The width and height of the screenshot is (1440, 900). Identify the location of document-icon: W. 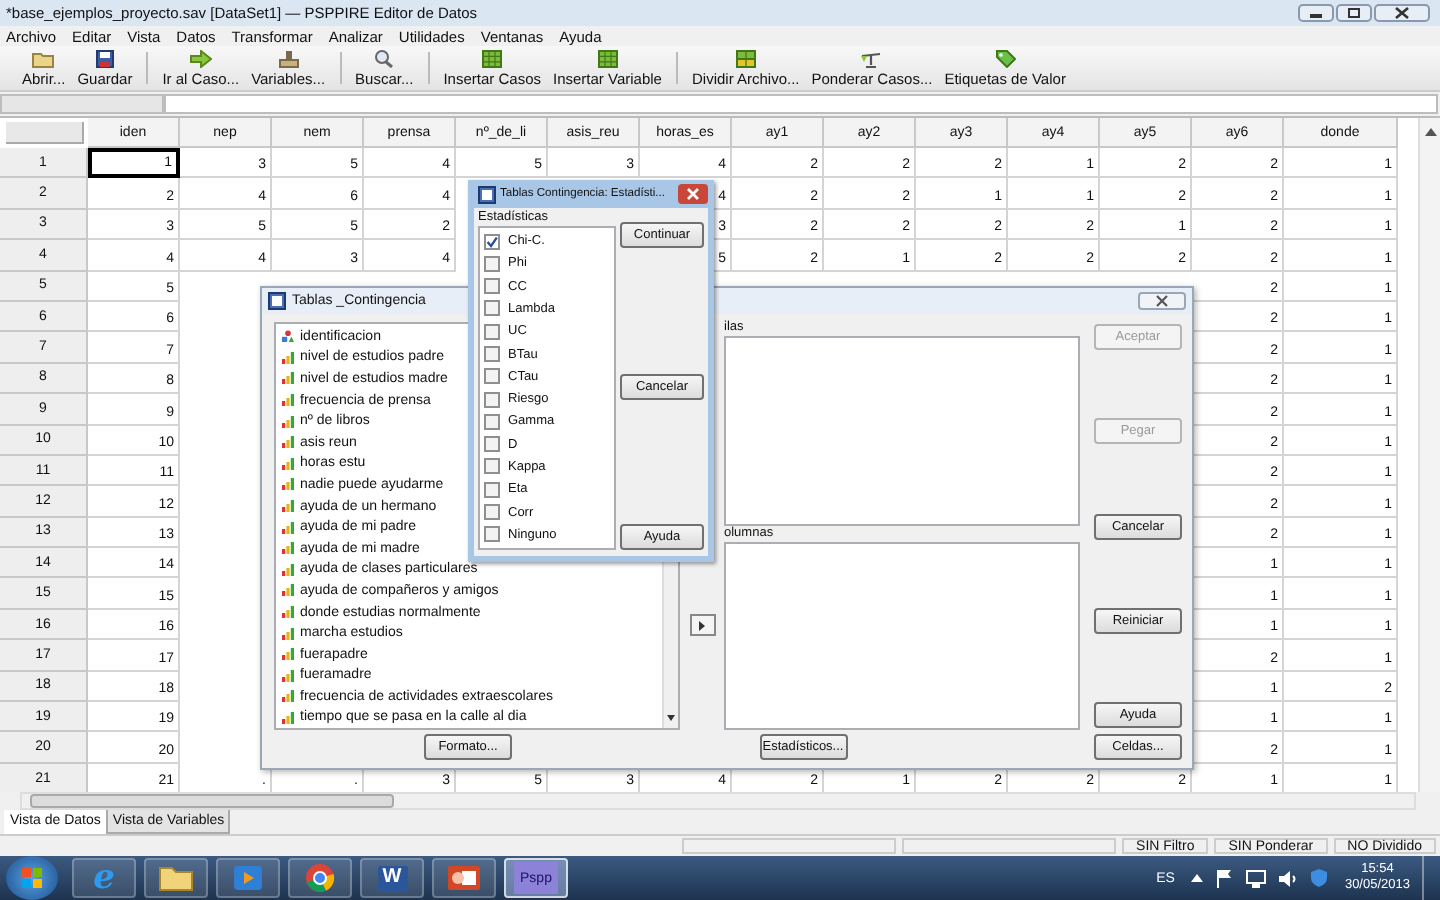
(392, 878).